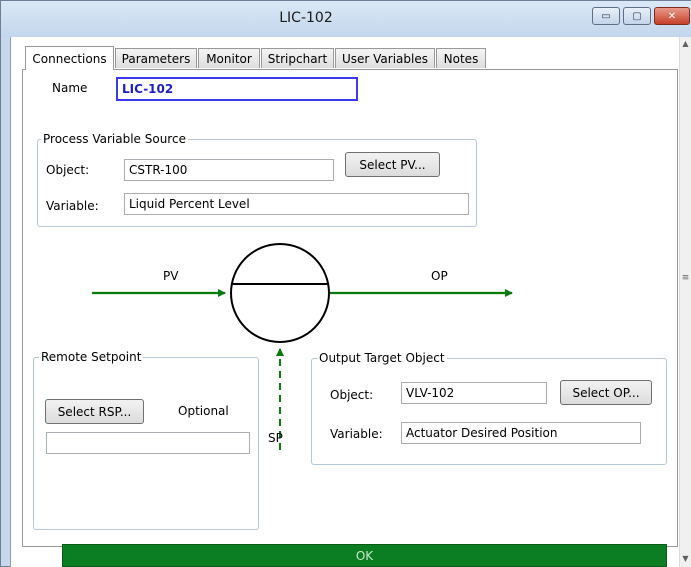 The image size is (691, 567). What do you see at coordinates (237, 89) in the screenshot?
I see `name-field: LIC-102` at bounding box center [237, 89].